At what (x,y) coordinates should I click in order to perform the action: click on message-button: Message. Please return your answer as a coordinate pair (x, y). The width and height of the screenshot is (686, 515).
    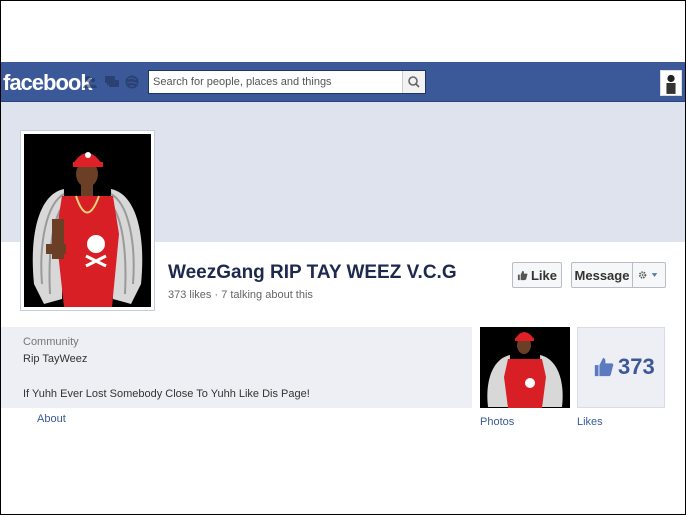
    Looking at the image, I should click on (602, 275).